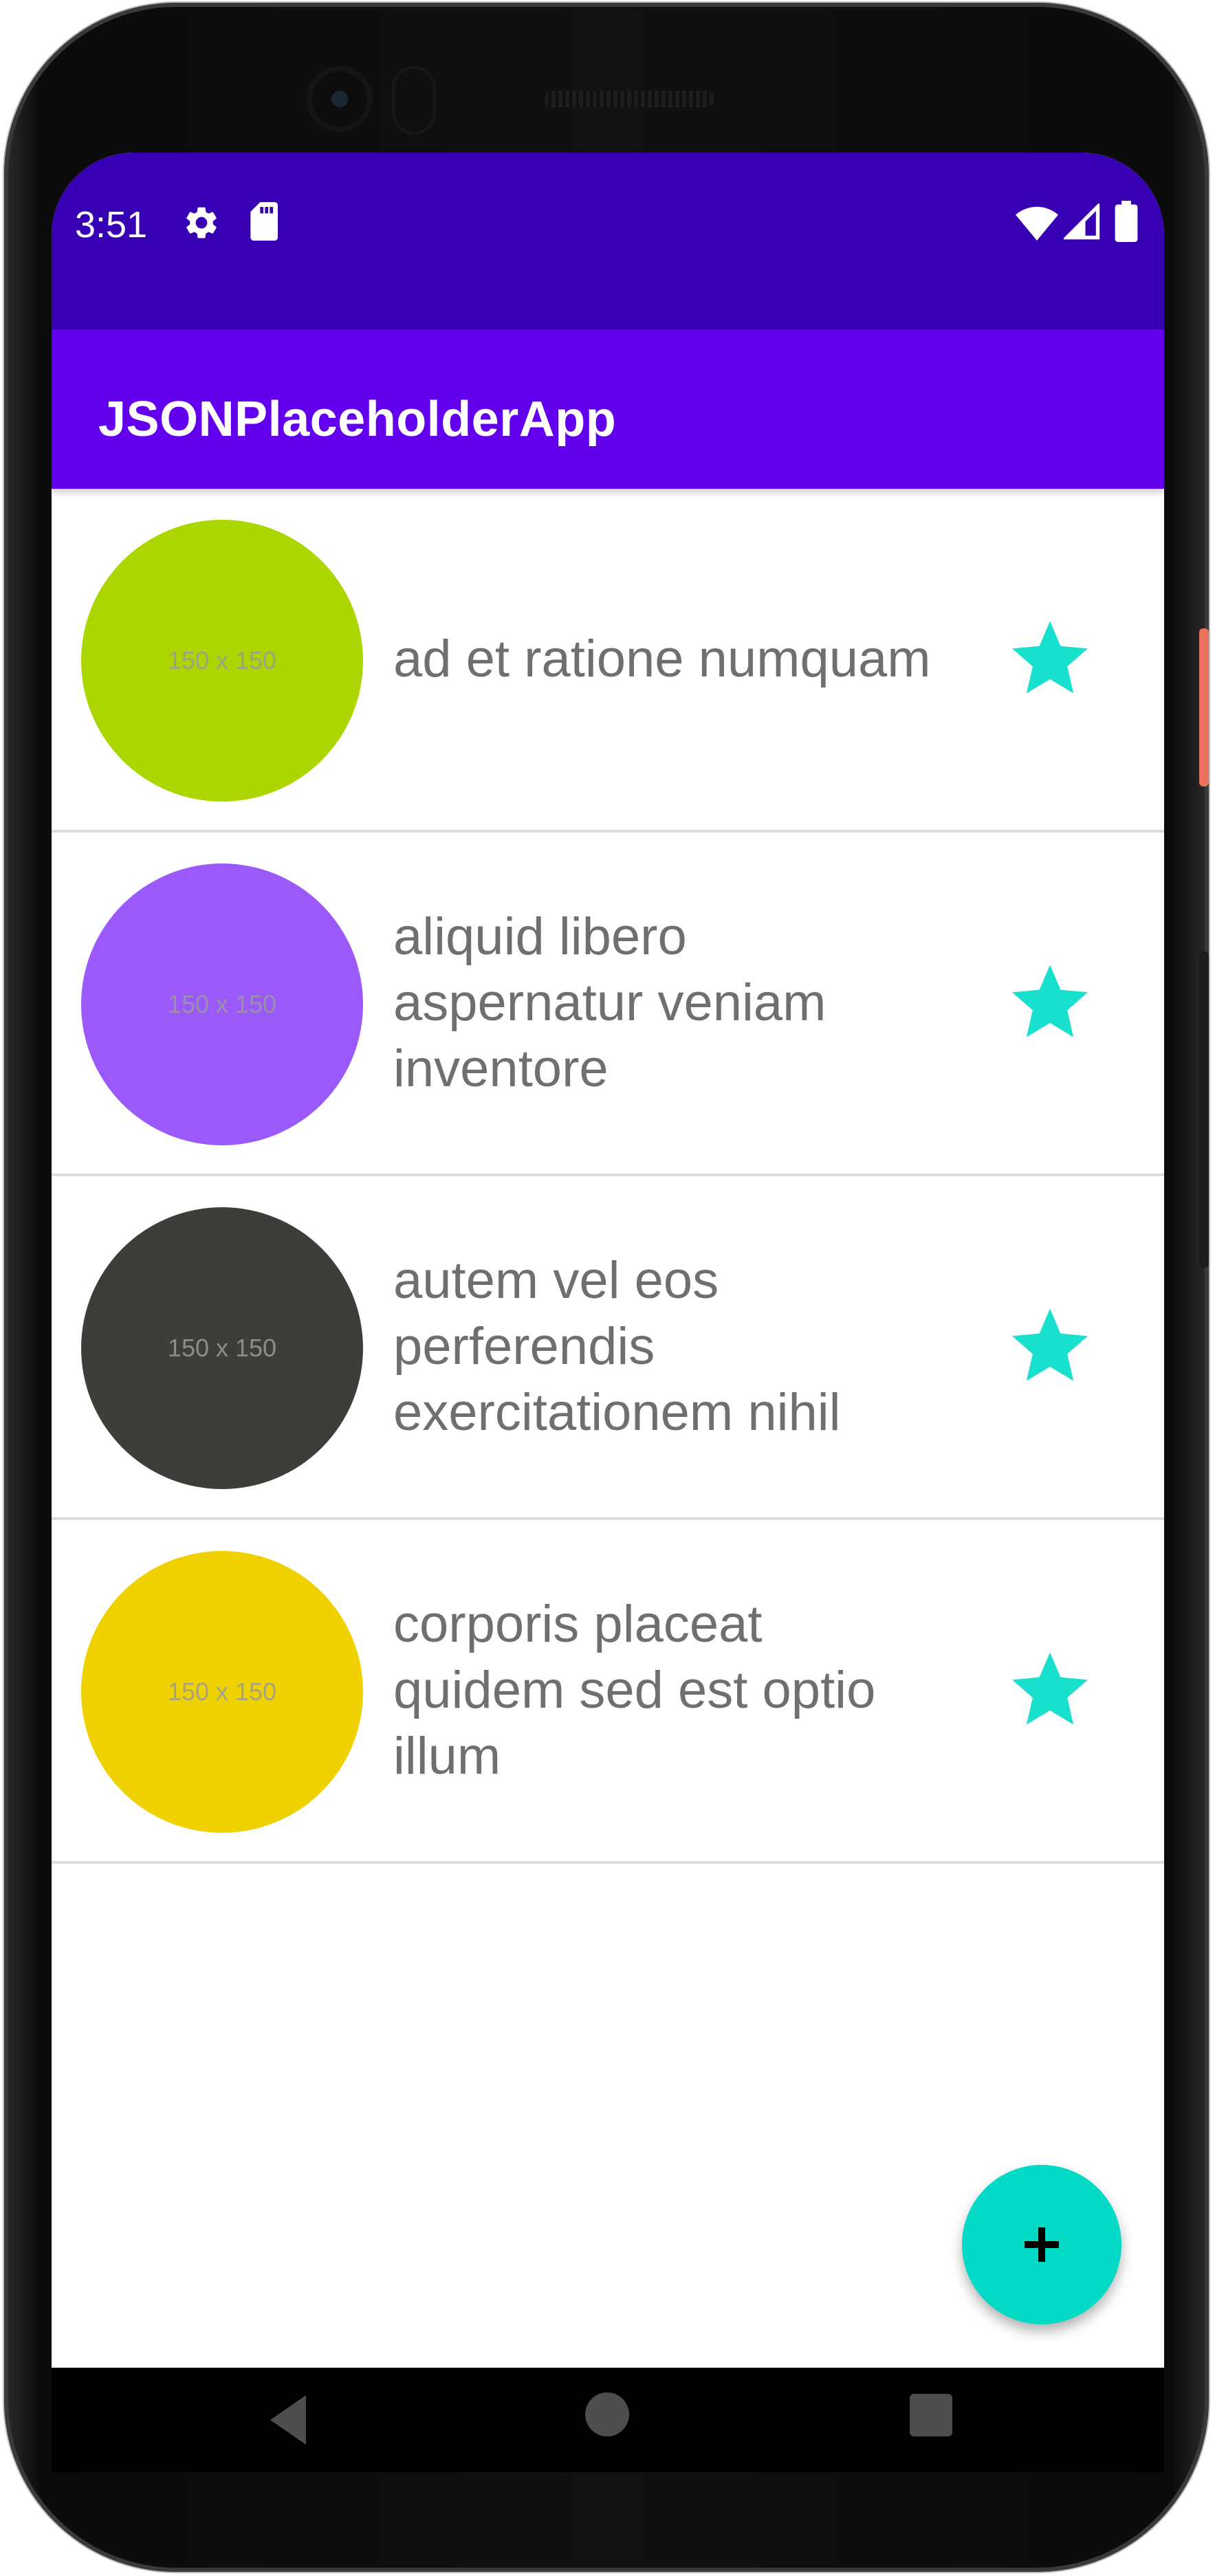  What do you see at coordinates (607, 2414) in the screenshot?
I see `home-icon` at bounding box center [607, 2414].